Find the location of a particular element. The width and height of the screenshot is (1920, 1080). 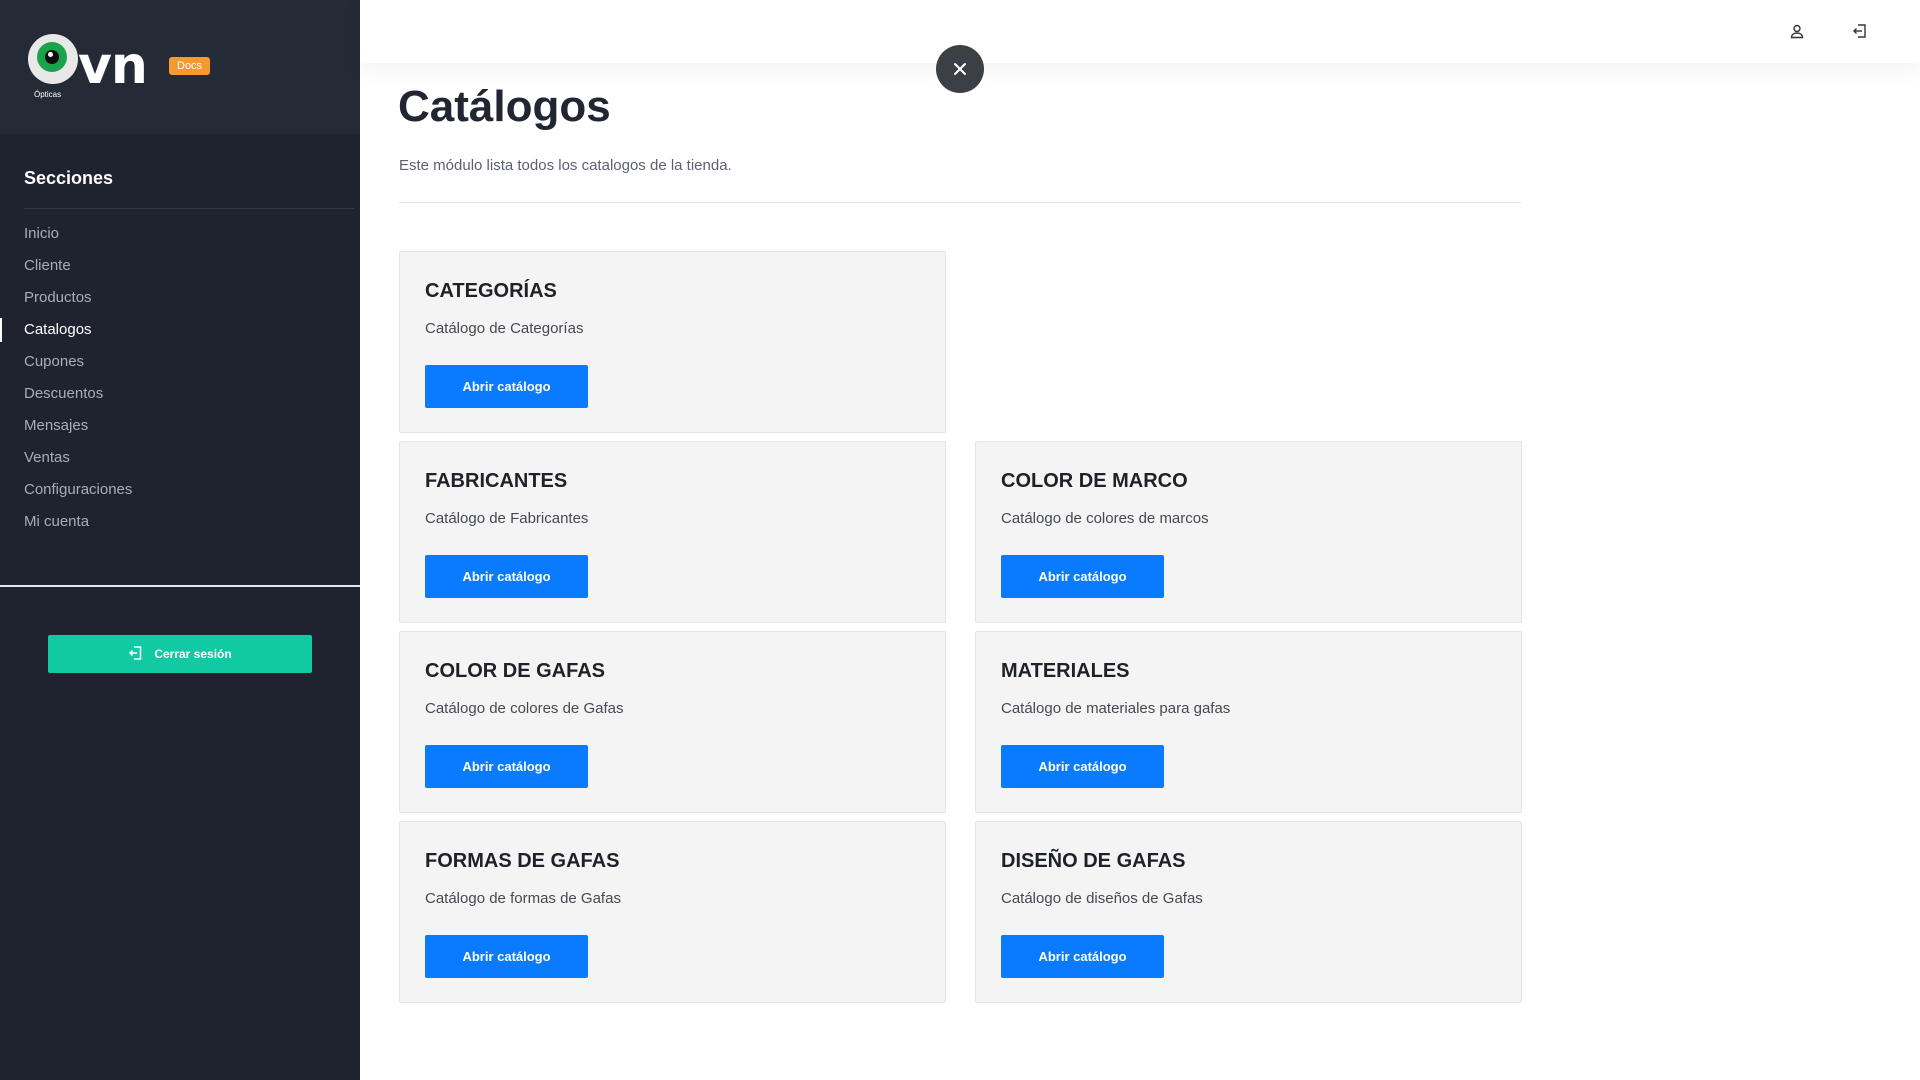

sidebar-item-configuraciones: Configuraciones is located at coordinates (180, 494).